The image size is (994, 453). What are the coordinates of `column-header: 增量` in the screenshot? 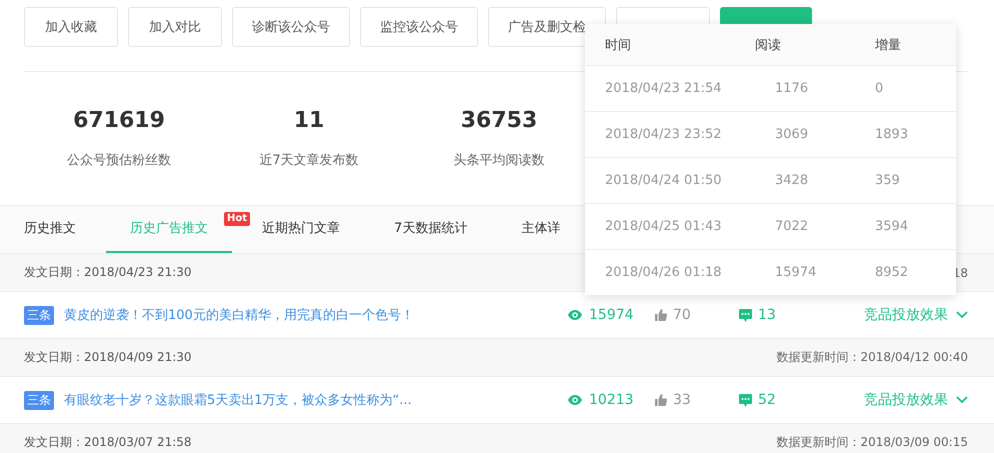 It's located at (888, 45).